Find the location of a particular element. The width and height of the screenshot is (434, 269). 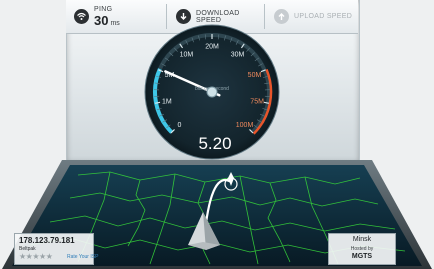

client-ip: 178.123.79.181 is located at coordinates (47, 240).